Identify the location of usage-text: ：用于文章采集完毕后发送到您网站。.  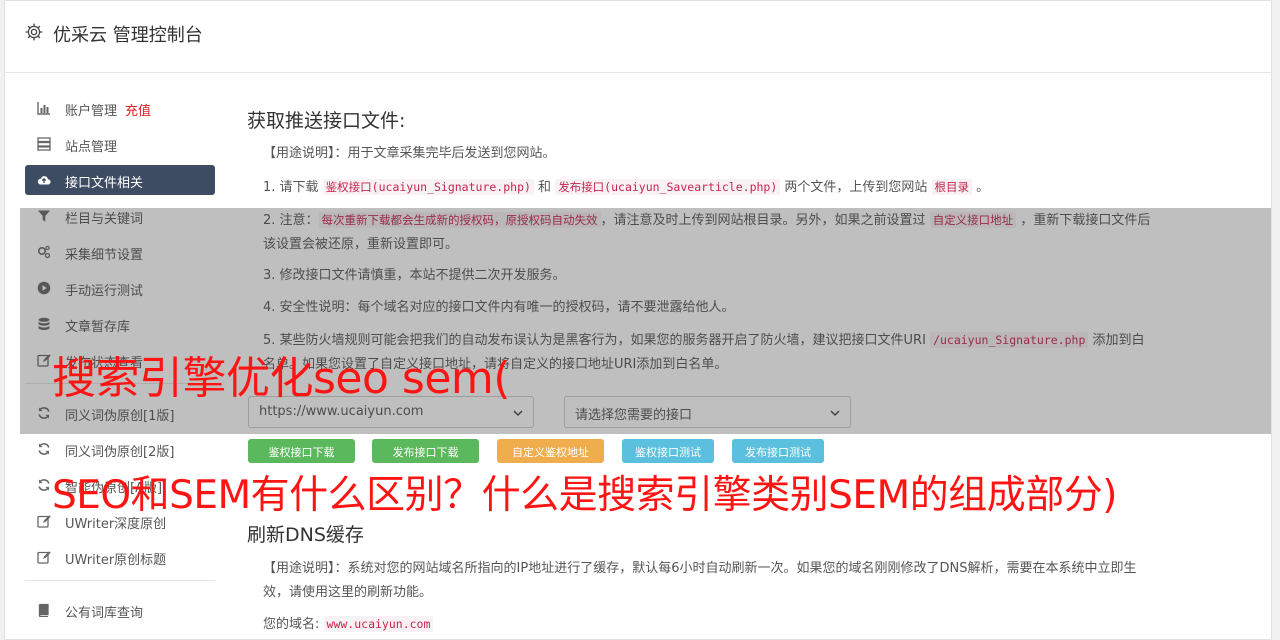
(445, 153).